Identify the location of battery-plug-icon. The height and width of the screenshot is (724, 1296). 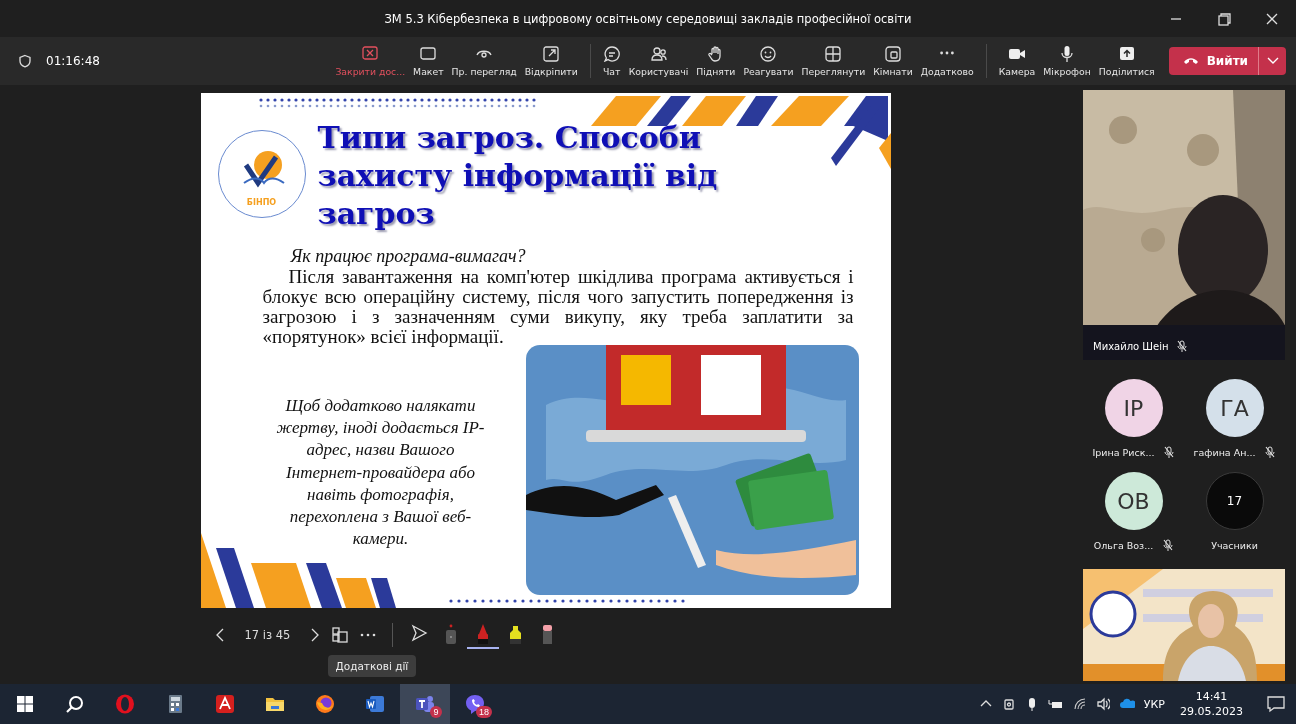
(1055, 704).